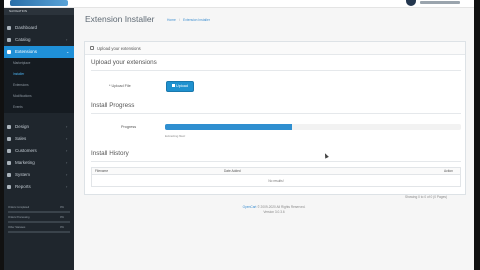  Describe the element at coordinates (19, 217) in the screenshot. I see `stat-label: Orders Processing` at that location.